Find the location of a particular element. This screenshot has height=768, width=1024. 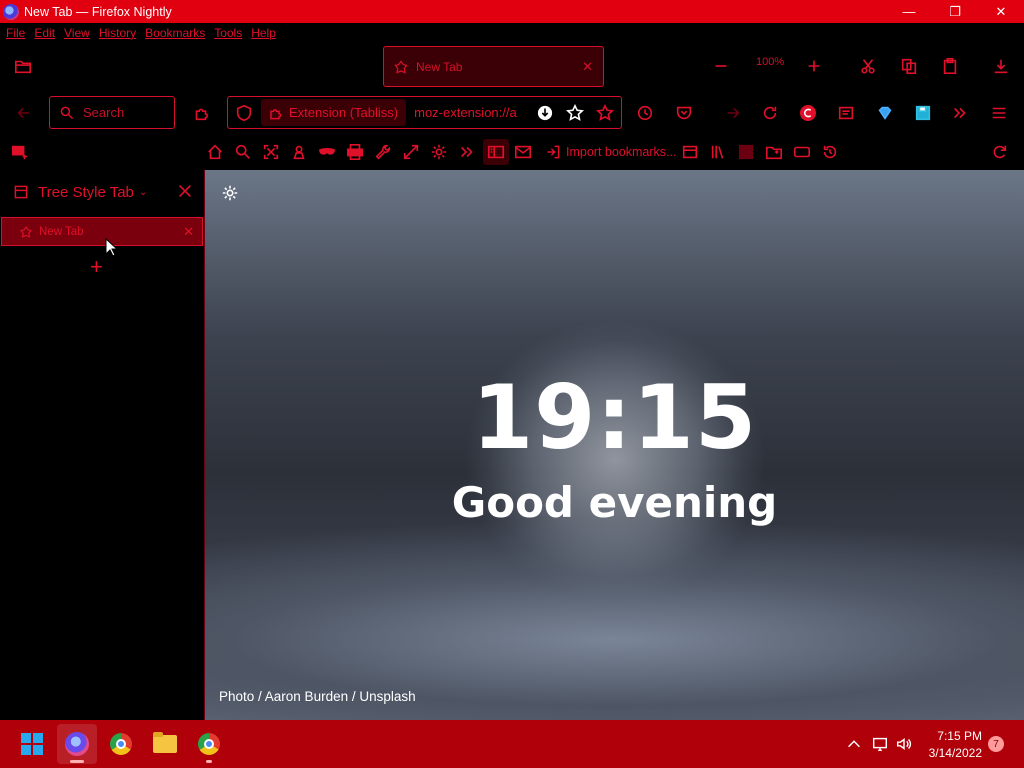

sync-tabs-icon is located at coordinates (20, 152).